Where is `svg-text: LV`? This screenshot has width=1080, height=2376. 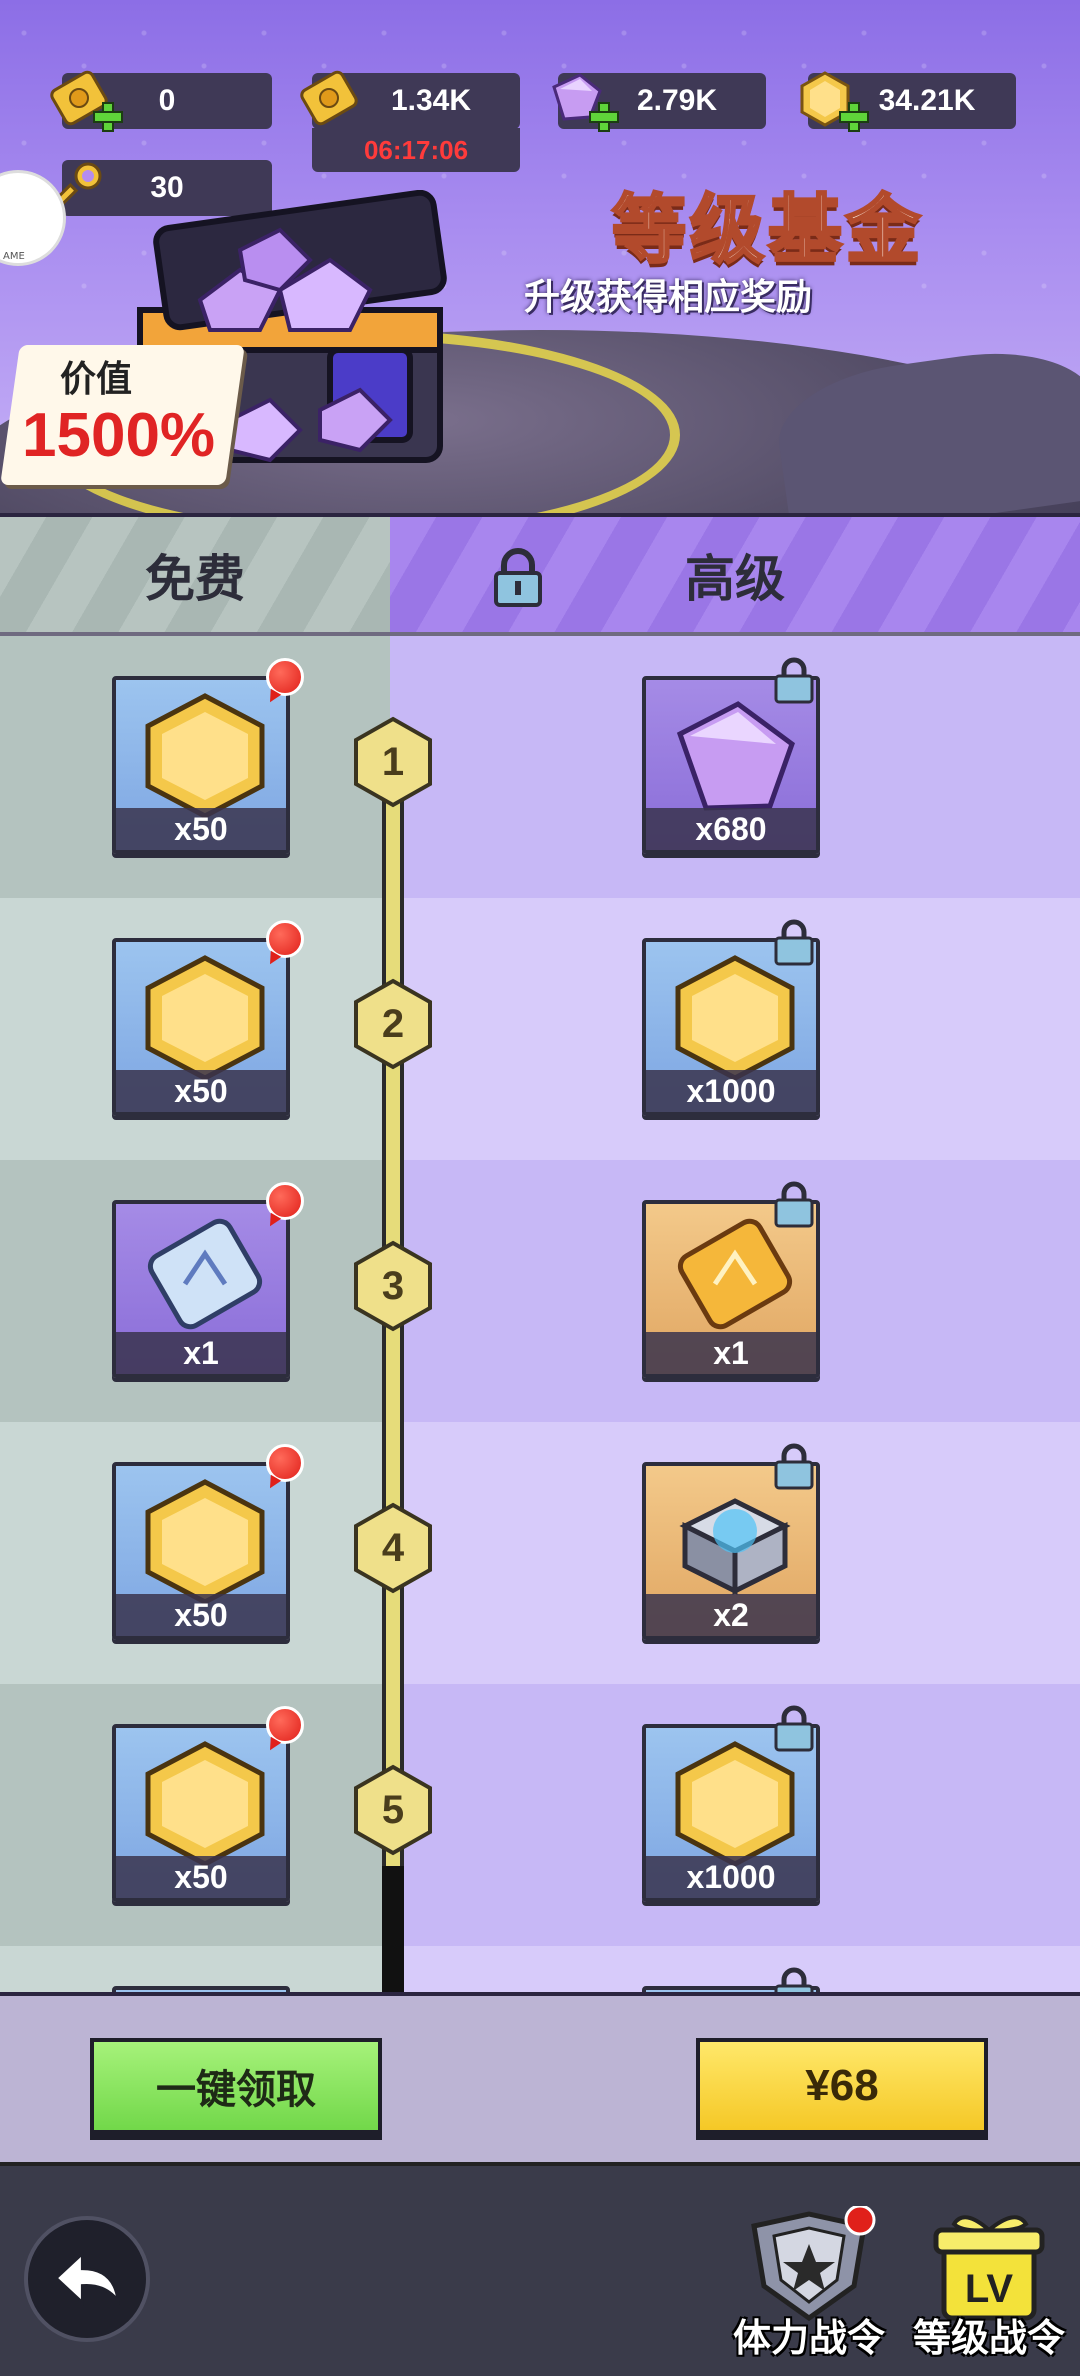 svg-text: LV is located at coordinates (989, 2289).